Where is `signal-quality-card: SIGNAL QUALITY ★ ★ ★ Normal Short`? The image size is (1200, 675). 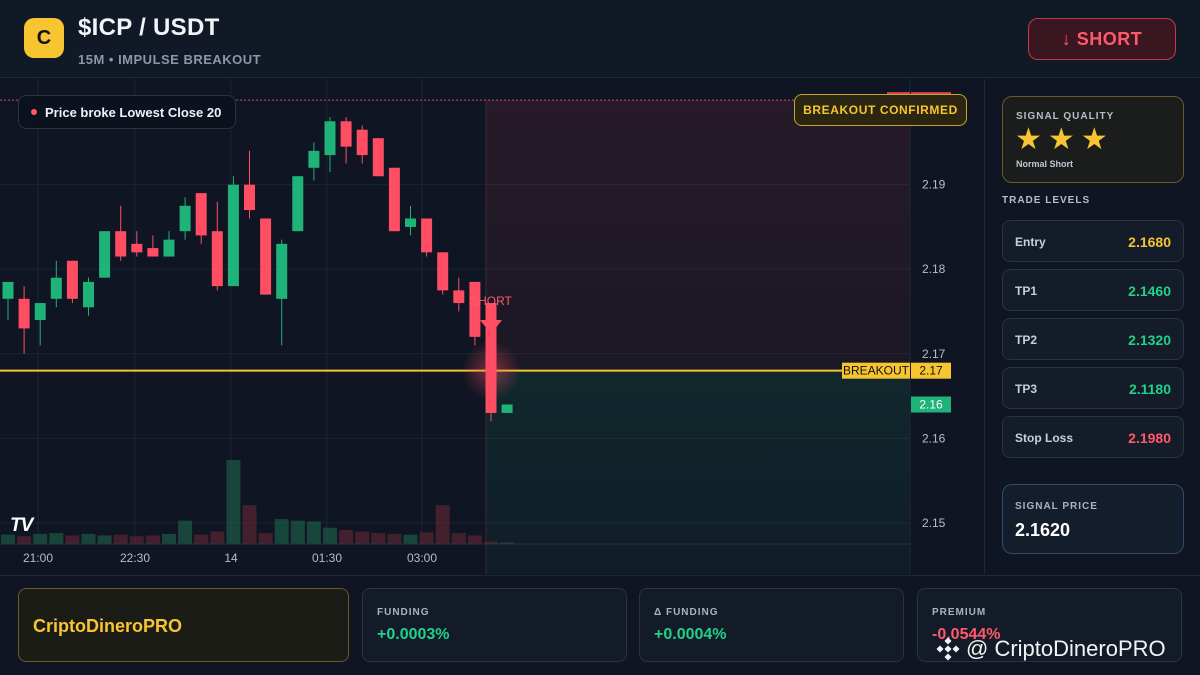 signal-quality-card: SIGNAL QUALITY ★ ★ ★ Normal Short is located at coordinates (1093, 139).